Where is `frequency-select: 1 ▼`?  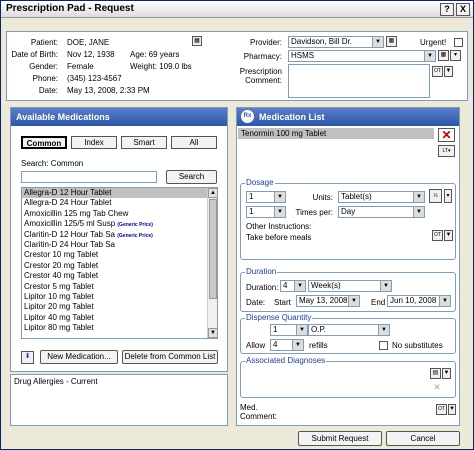 frequency-select: 1 ▼ is located at coordinates (266, 212).